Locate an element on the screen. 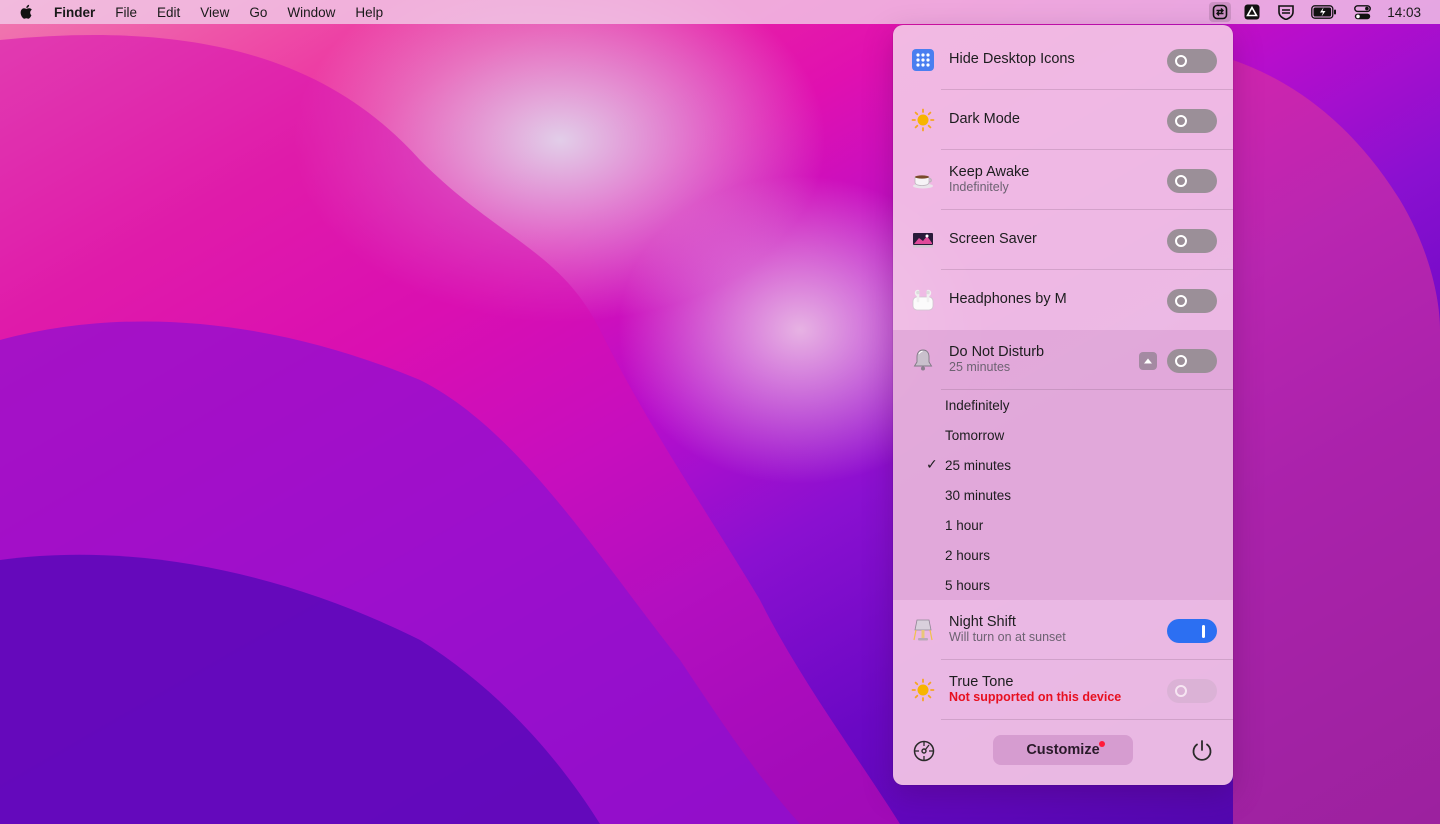  dnd-option-1-hour: 1 hour is located at coordinates (964, 525).